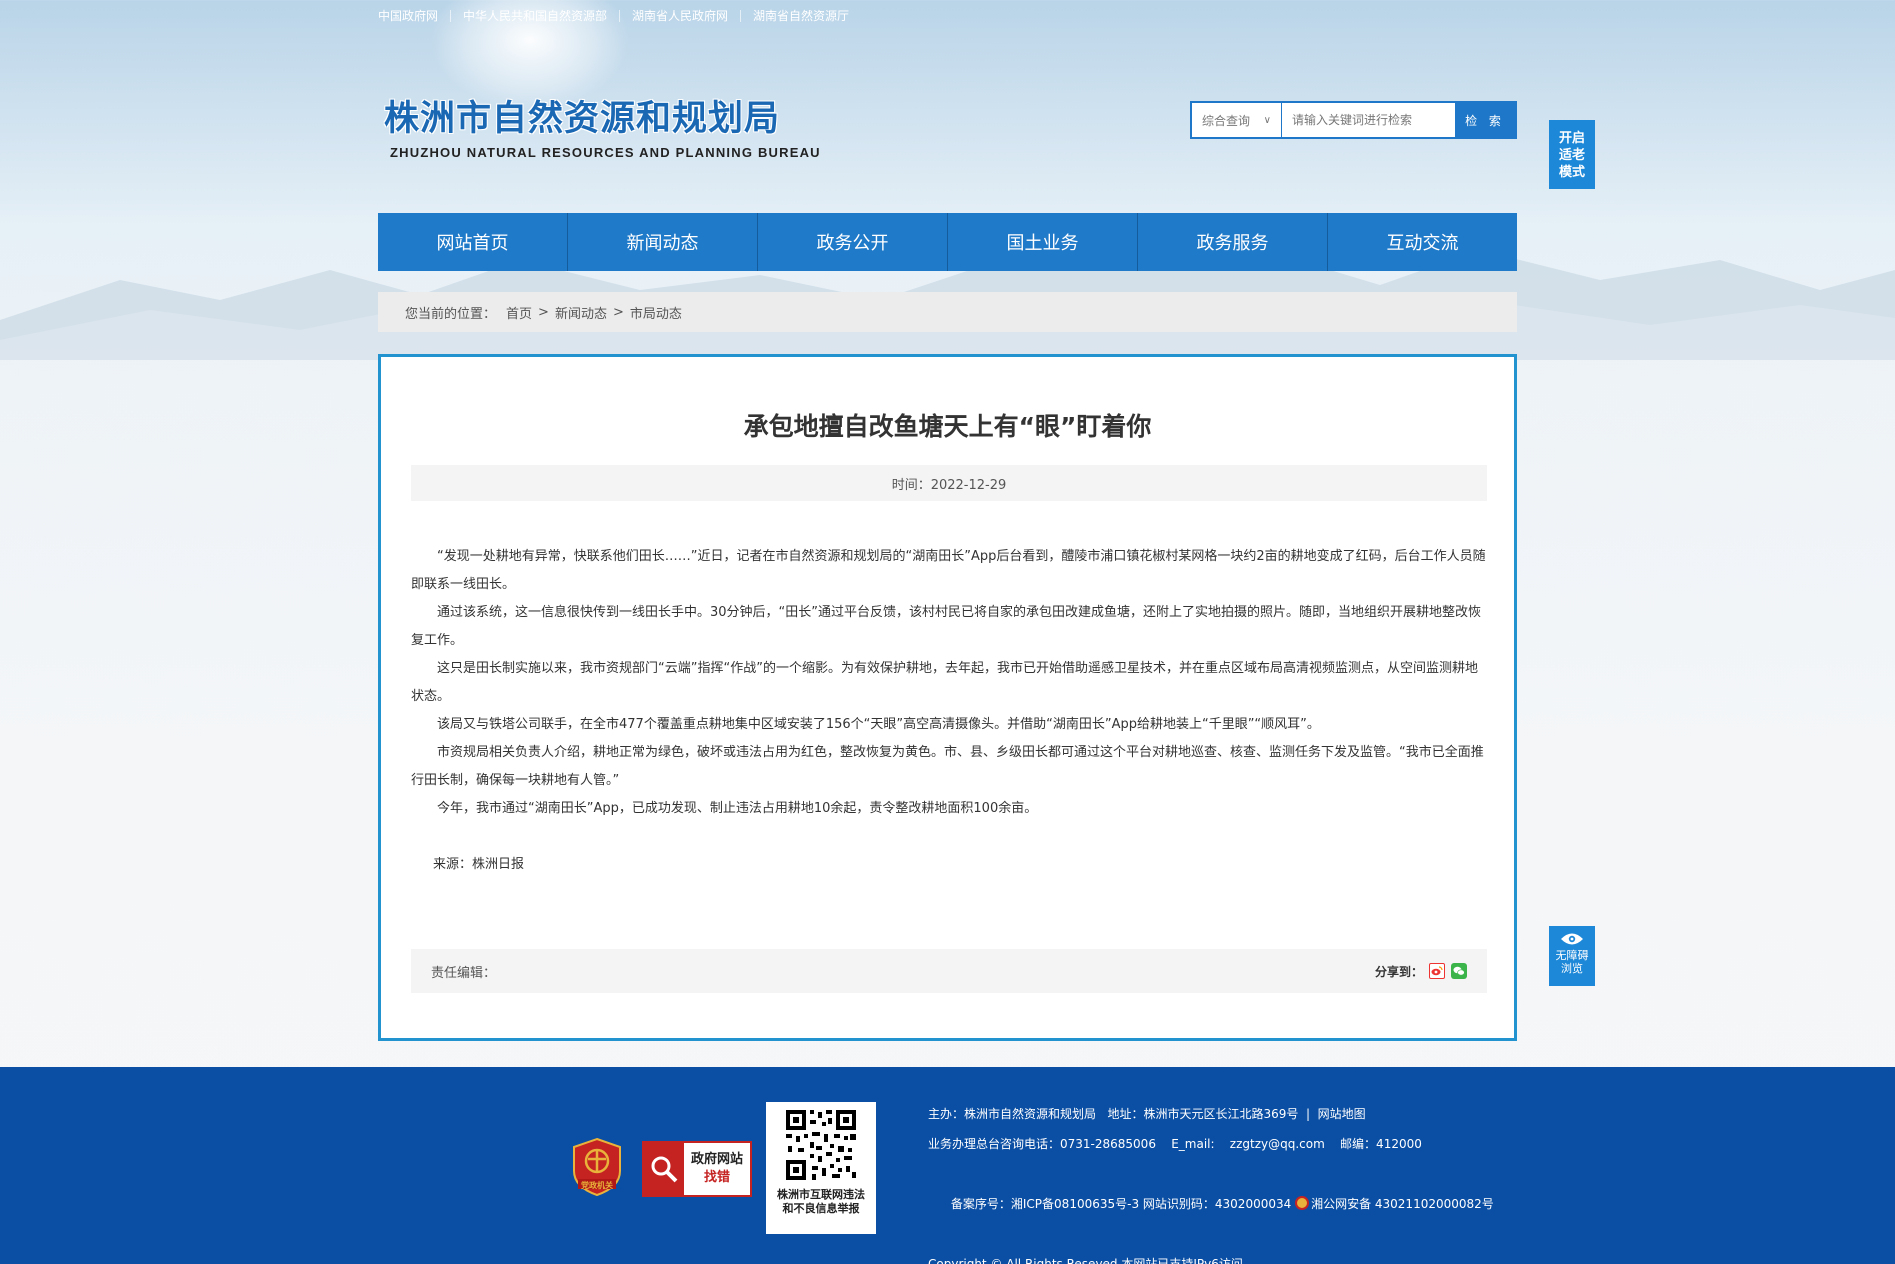 The width and height of the screenshot is (1895, 1264). What do you see at coordinates (656, 312) in the screenshot?
I see `breadcrumb-city-news: 市局动态` at bounding box center [656, 312].